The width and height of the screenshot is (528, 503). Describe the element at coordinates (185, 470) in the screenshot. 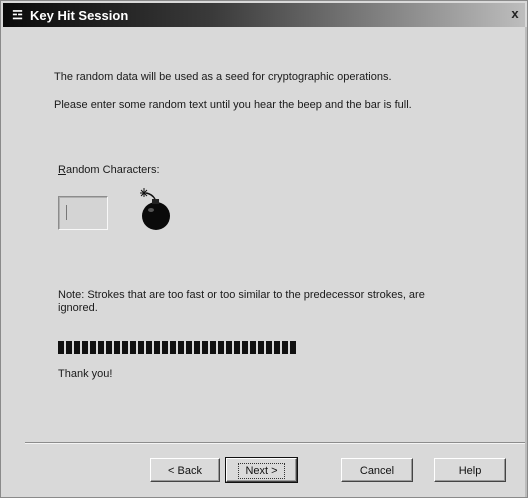

I see `back-button: < Back` at that location.